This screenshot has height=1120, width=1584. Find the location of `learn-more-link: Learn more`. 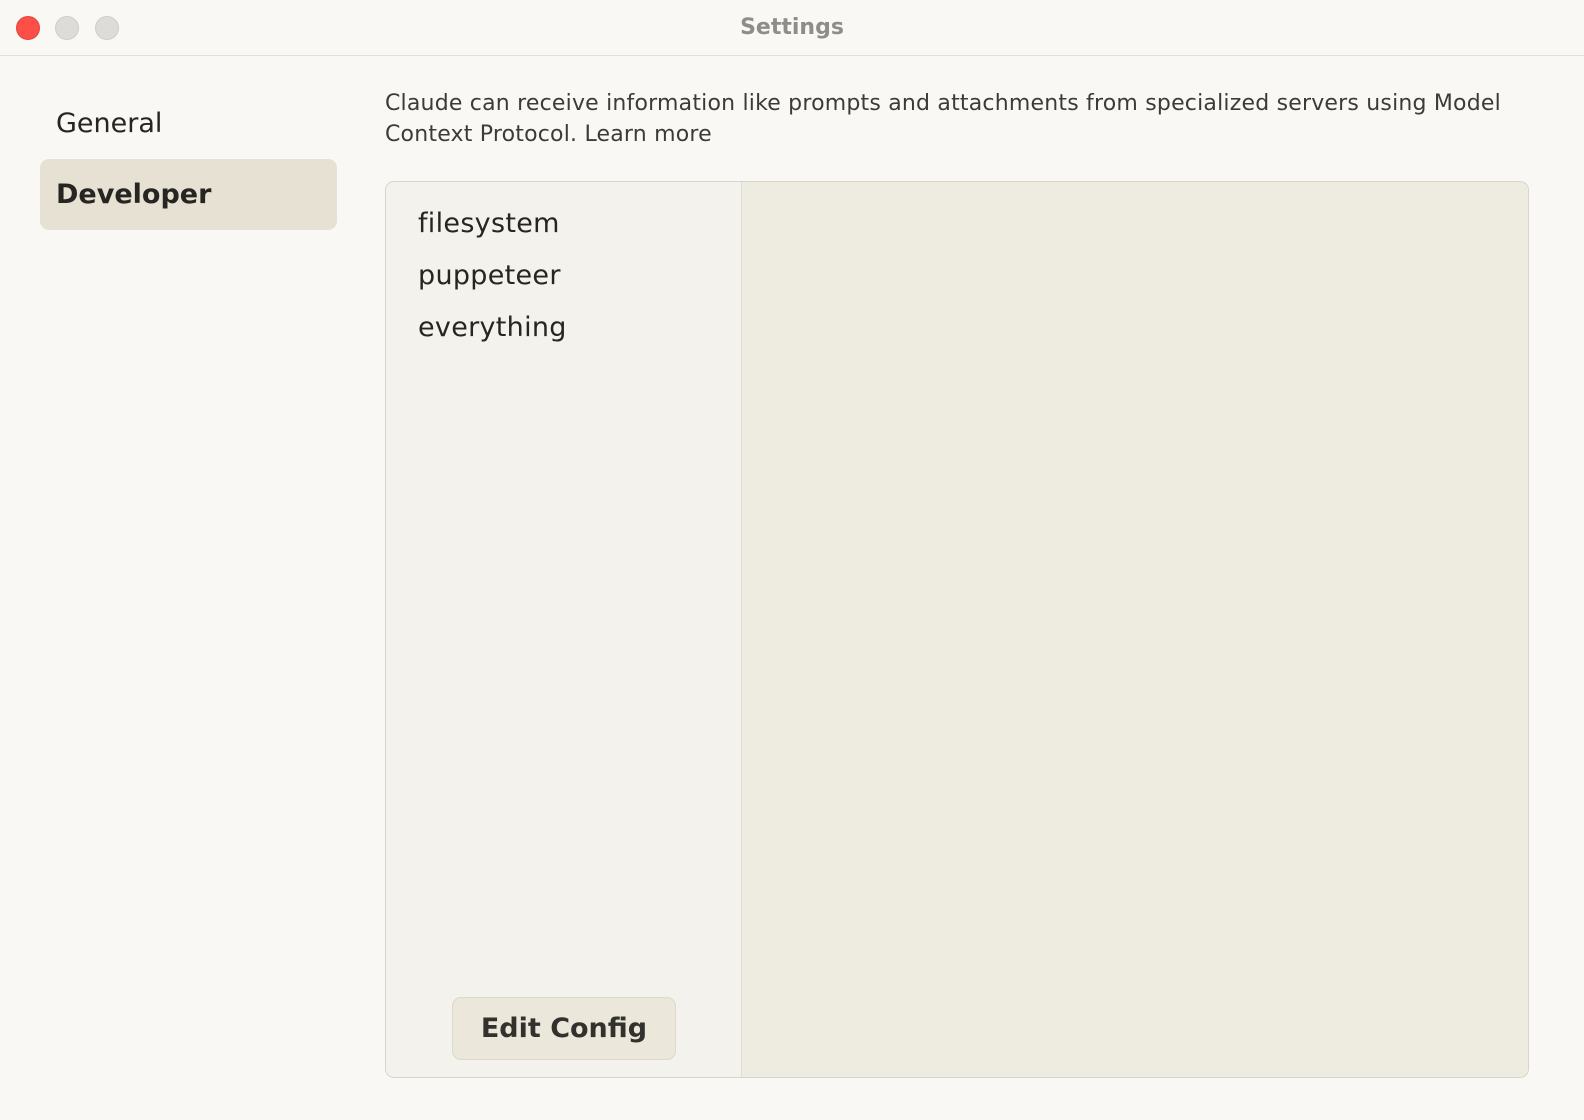

learn-more-link: Learn more is located at coordinates (647, 134).